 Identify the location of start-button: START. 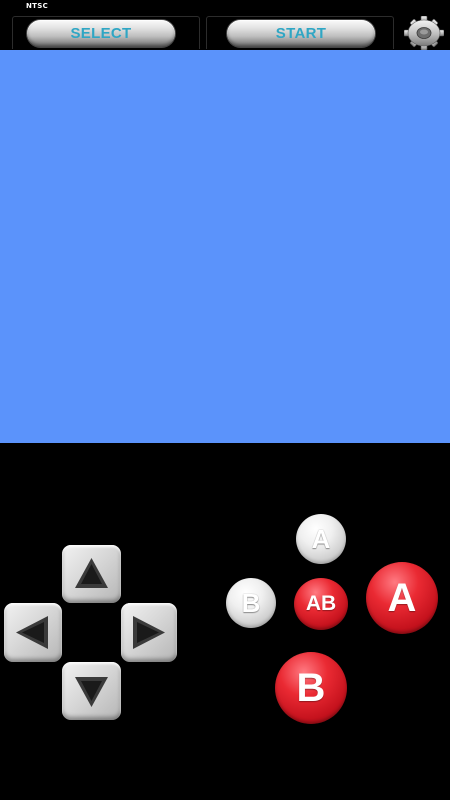
(301, 33).